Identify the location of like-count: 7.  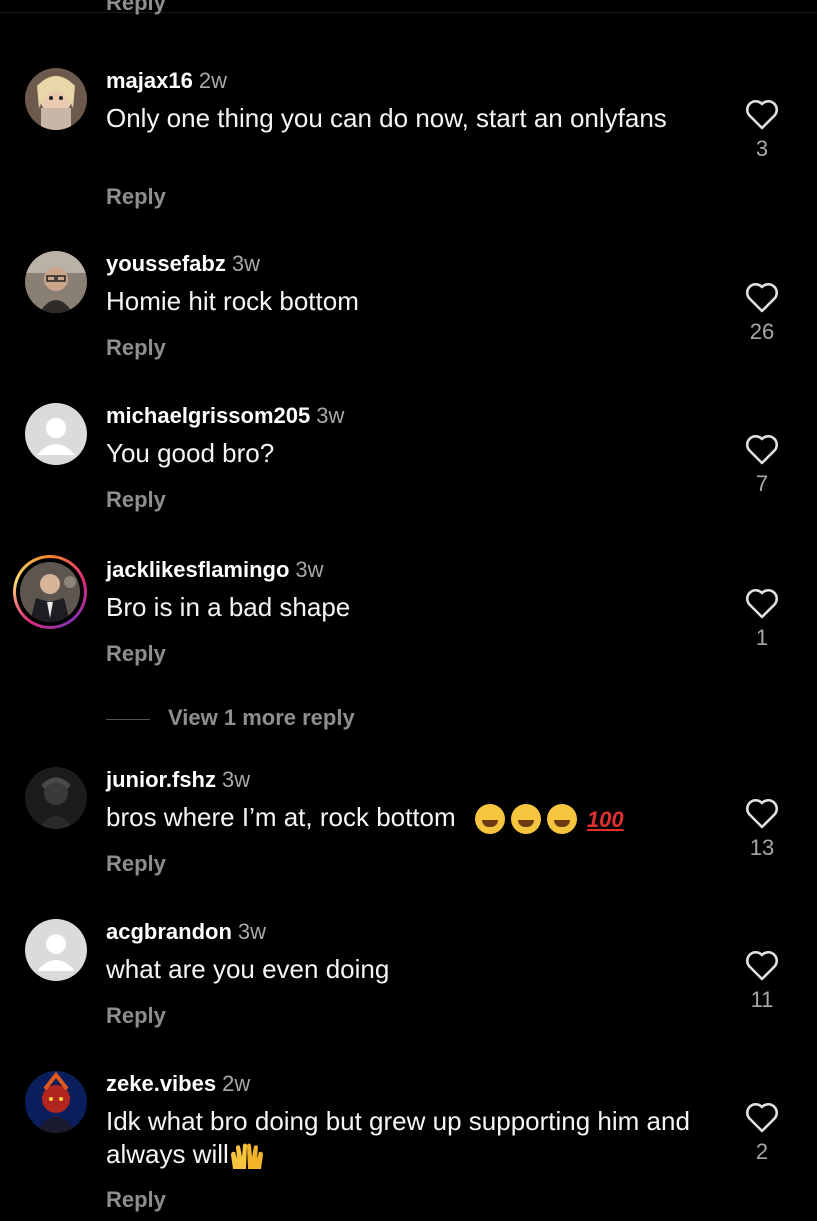
(762, 483).